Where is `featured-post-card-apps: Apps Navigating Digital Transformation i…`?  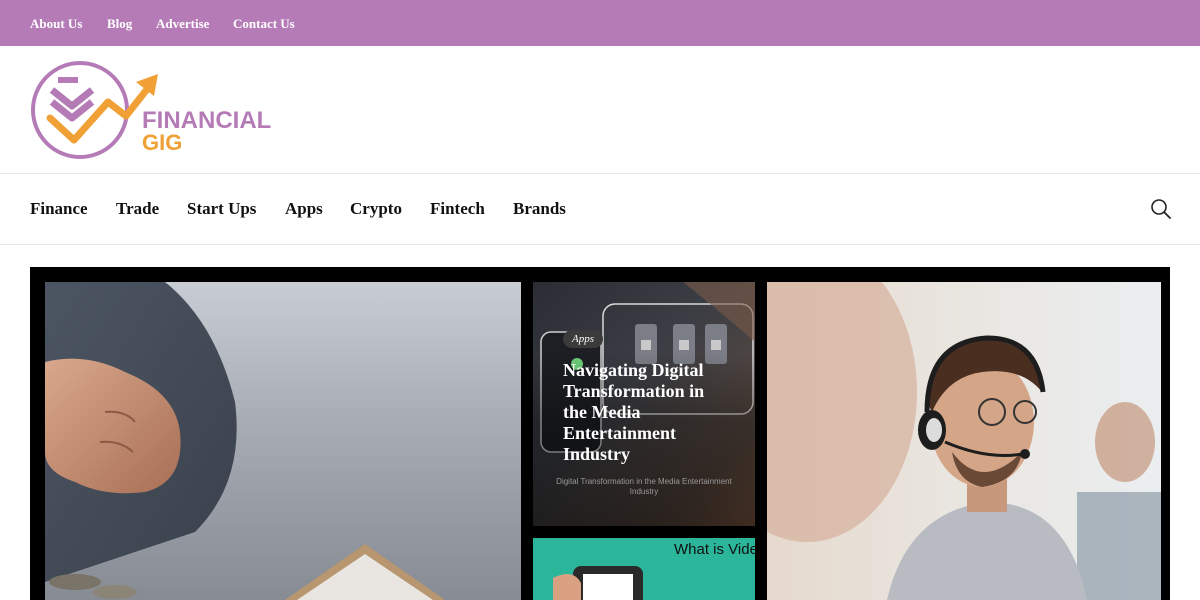
featured-post-card-apps: Apps Navigating Digital Transformation i… is located at coordinates (644, 404).